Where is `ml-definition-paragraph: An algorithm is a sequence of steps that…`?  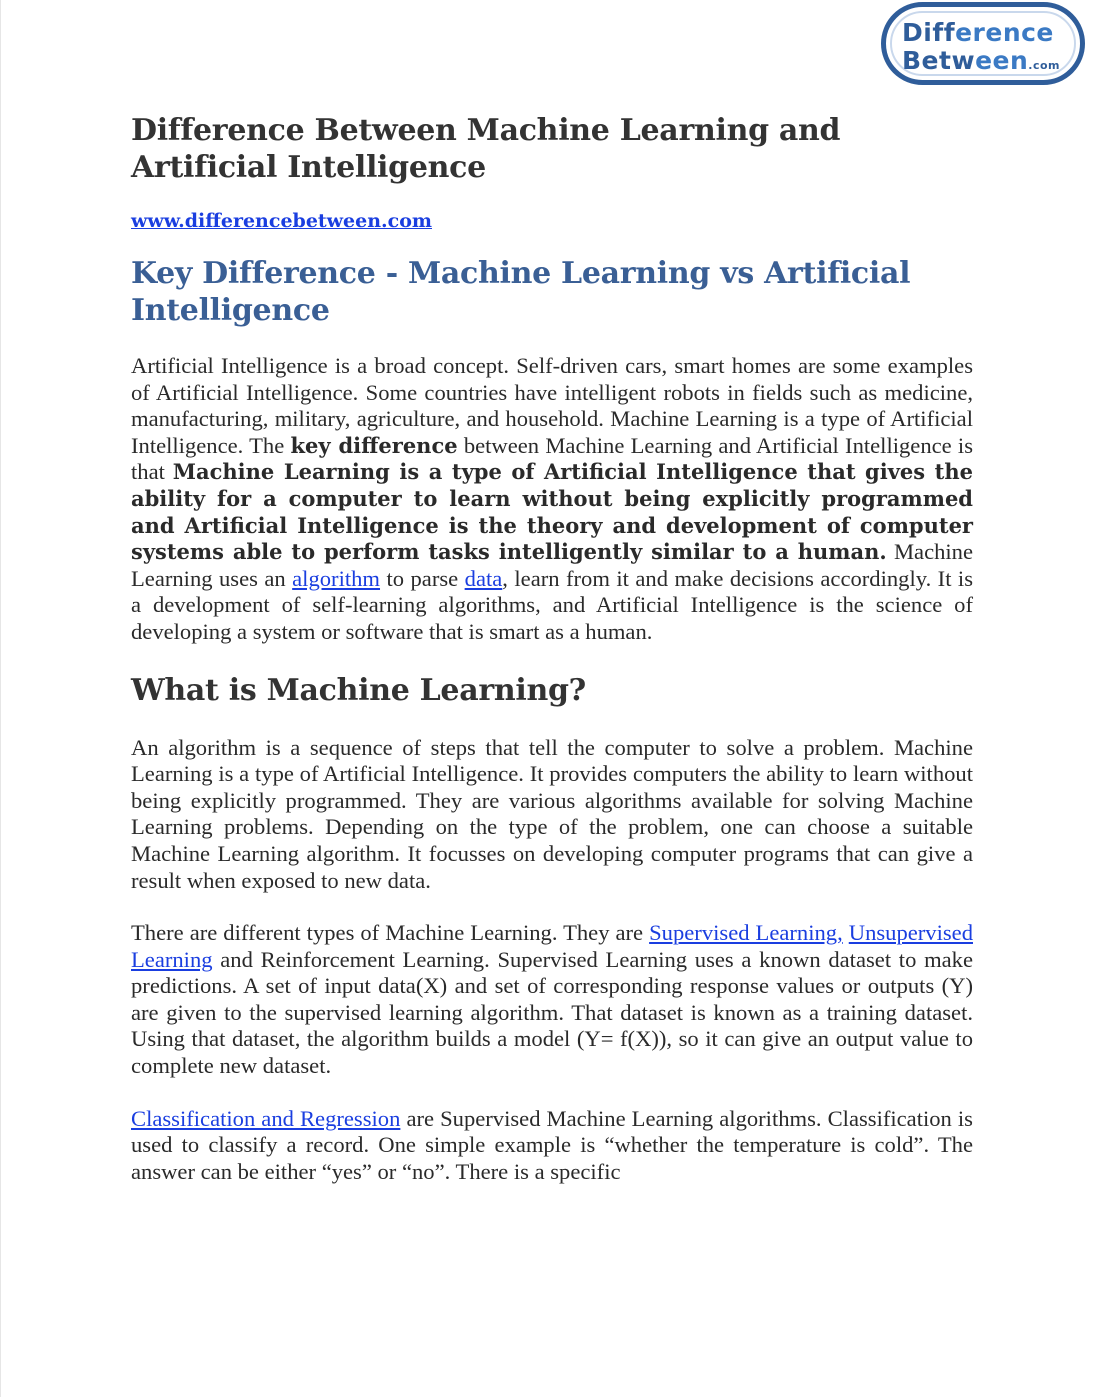
ml-definition-paragraph: An algorithm is a sequence of steps that… is located at coordinates (552, 813).